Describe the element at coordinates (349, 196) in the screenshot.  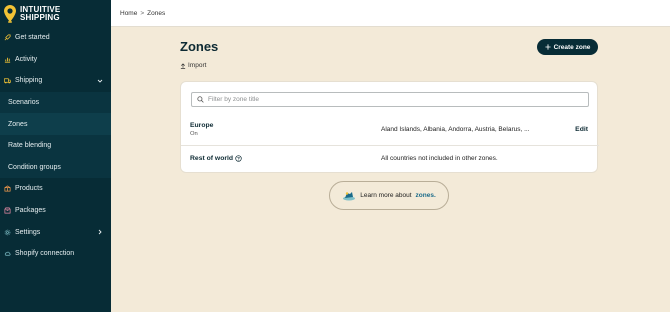
I see `globe-map-icon` at that location.